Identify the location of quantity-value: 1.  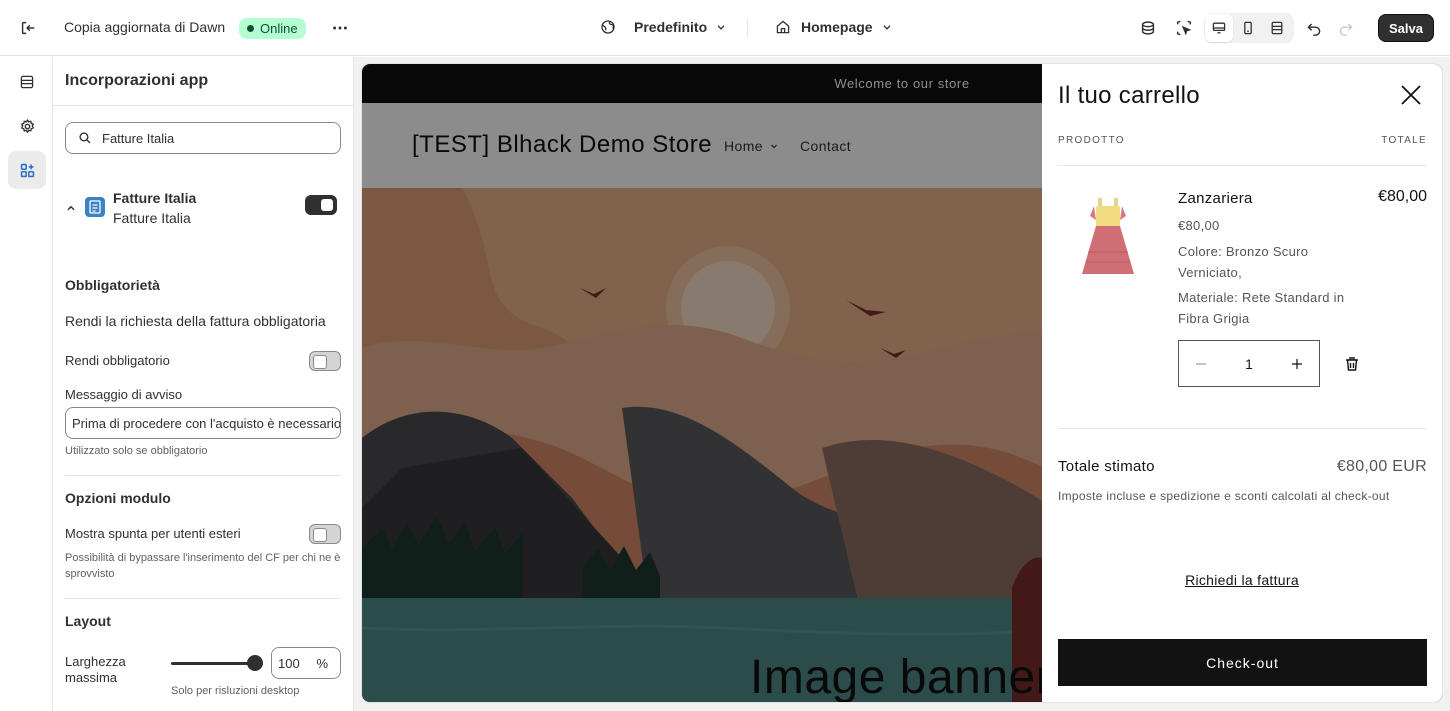
(1249, 364).